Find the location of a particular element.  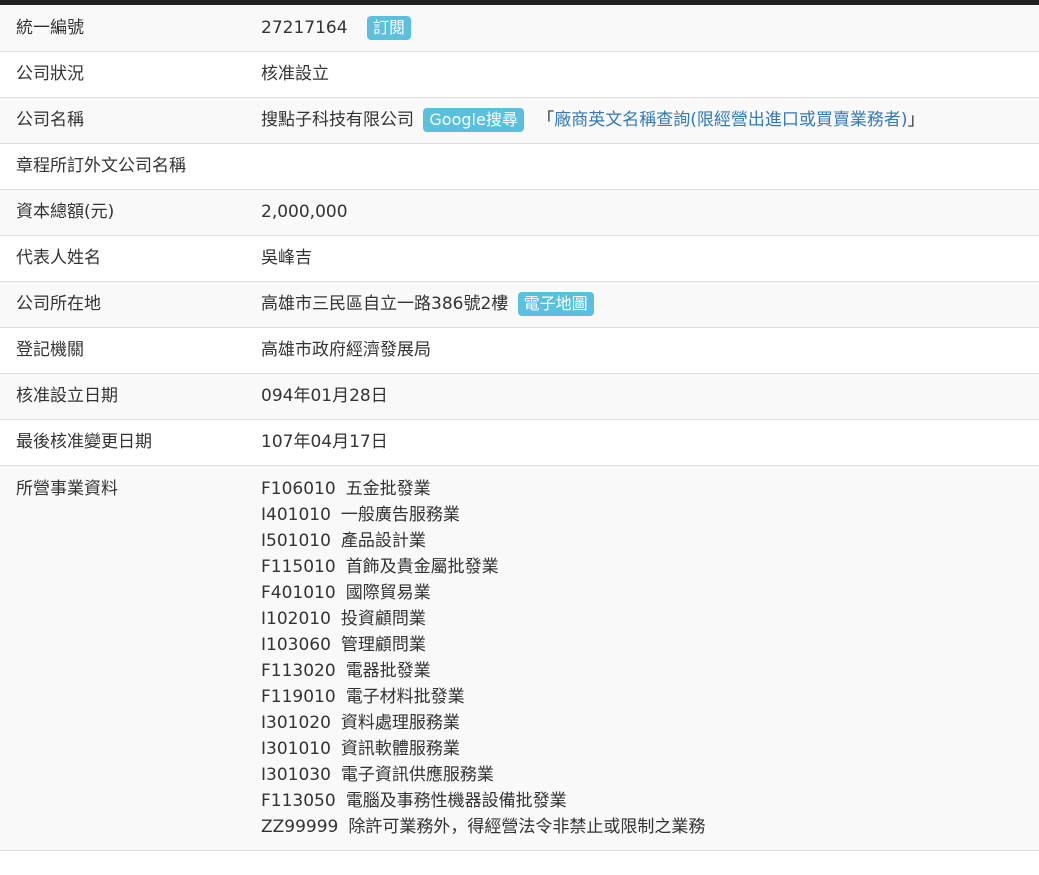

business-name: 投資顧問業 is located at coordinates (383, 618).